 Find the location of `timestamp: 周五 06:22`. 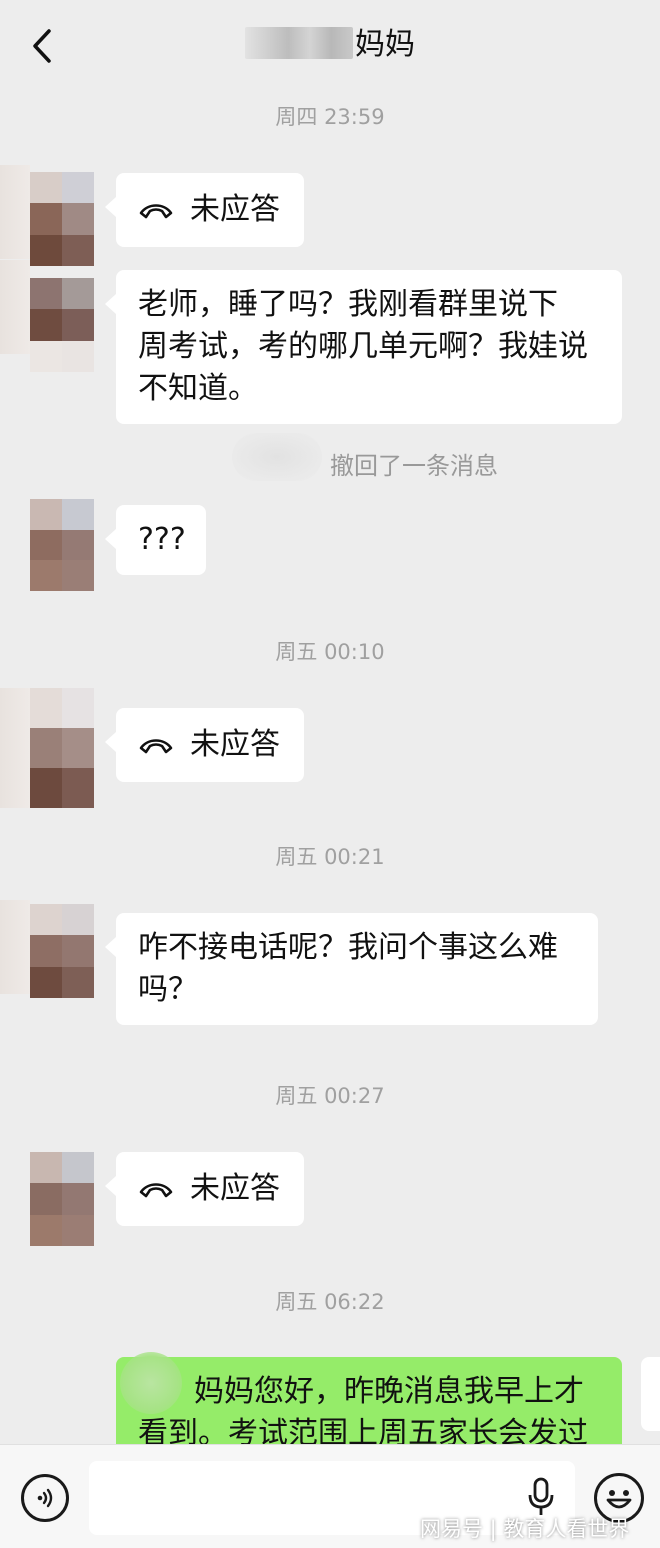

timestamp: 周五 06:22 is located at coordinates (330, 1302).